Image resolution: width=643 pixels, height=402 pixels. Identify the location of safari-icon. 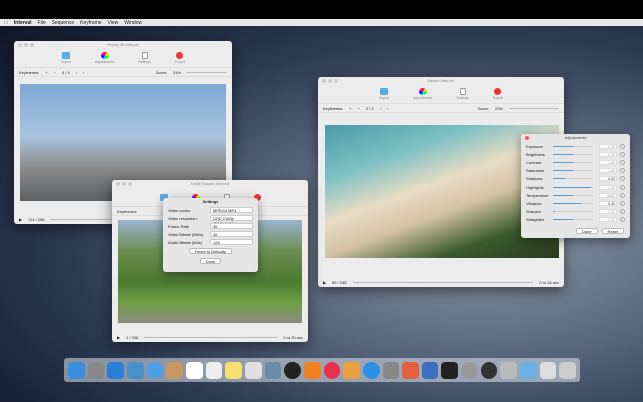
(115, 370).